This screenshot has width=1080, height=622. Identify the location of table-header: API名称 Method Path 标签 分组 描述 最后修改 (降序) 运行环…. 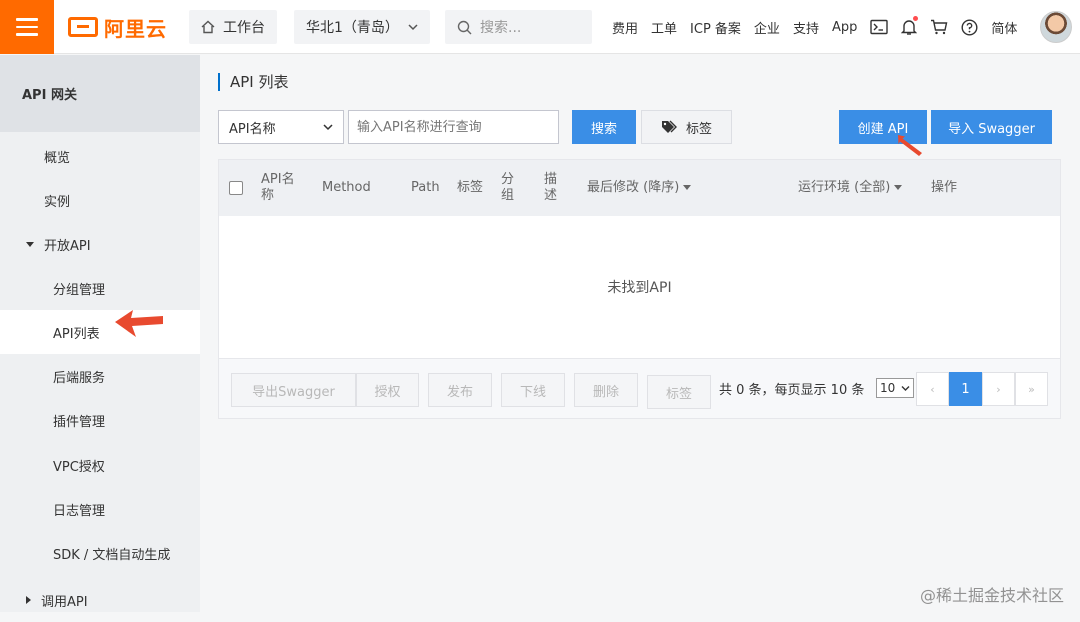
(639, 188).